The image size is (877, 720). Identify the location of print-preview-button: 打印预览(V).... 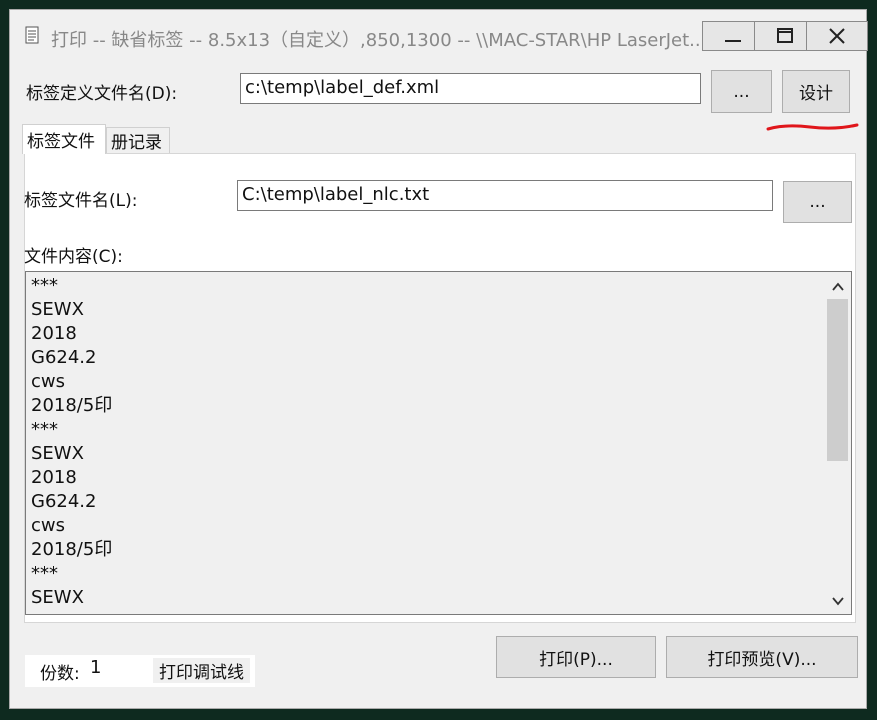
(762, 657).